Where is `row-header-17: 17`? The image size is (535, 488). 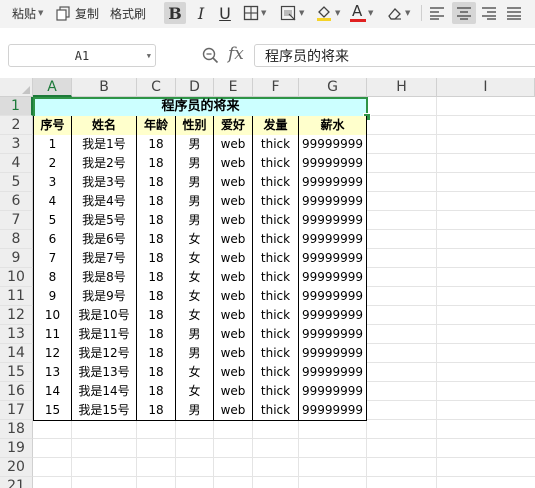 row-header-17: 17 is located at coordinates (16, 410).